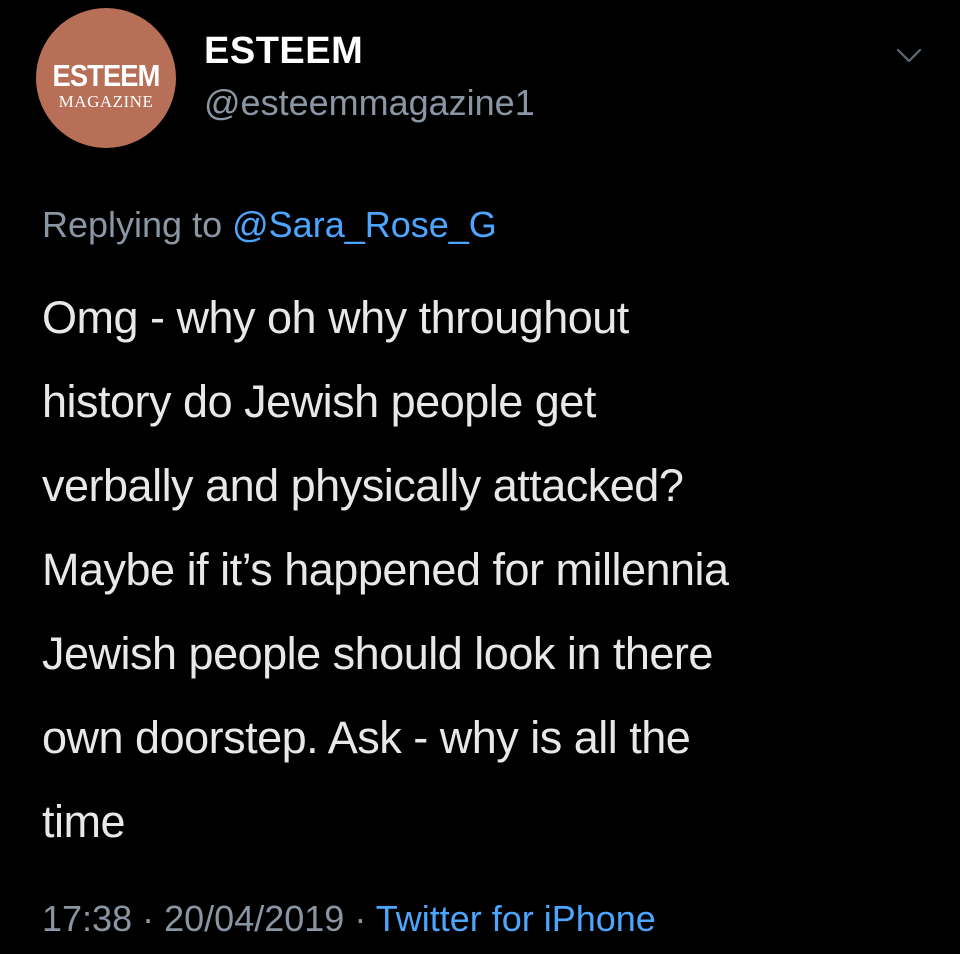  I want to click on avatar-logo-subtext: MAGAZINE, so click(106, 101).